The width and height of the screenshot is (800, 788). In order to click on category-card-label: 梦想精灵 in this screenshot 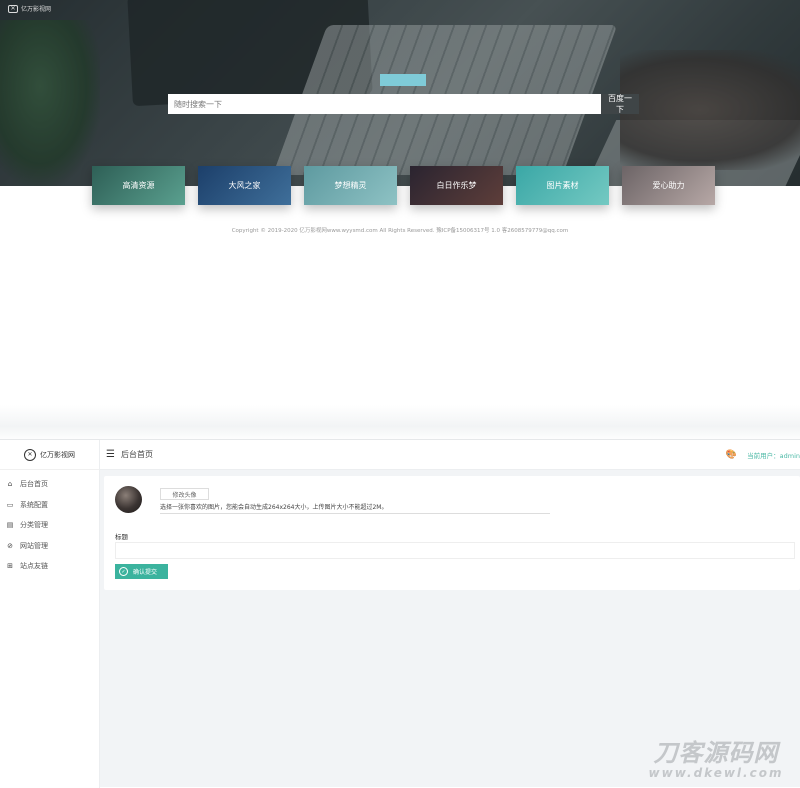, I will do `click(350, 185)`.